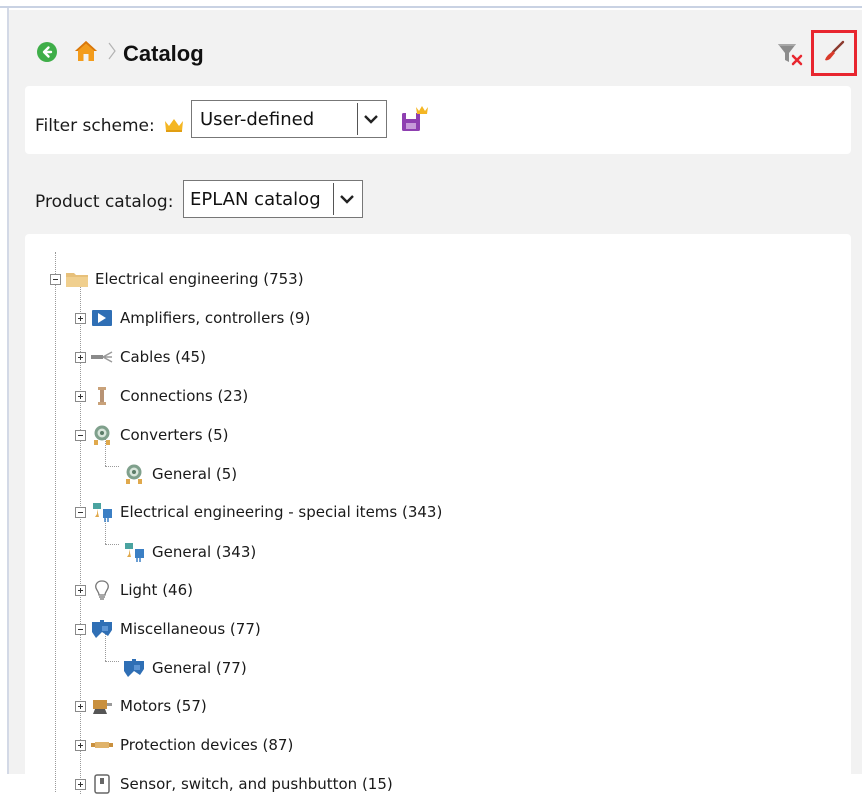  I want to click on tree-item-label: Motors (57), so click(163, 706).